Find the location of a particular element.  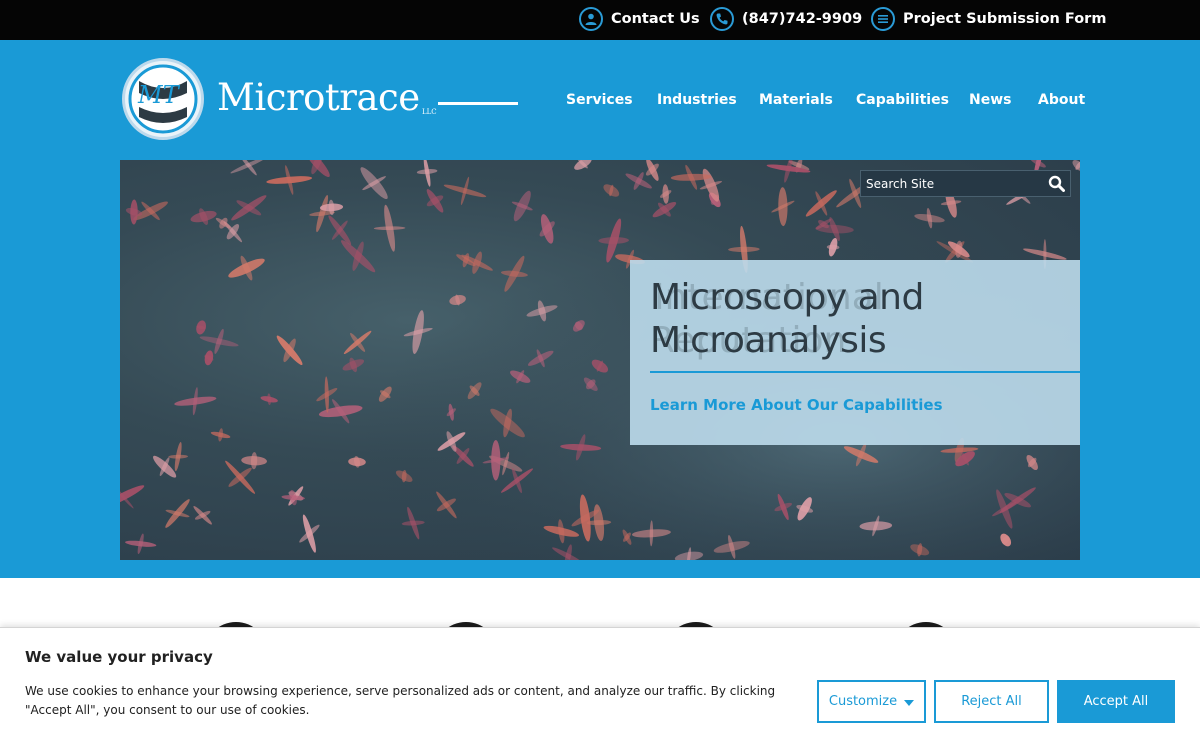

project-submission-label: Project Submission Form is located at coordinates (1005, 19).